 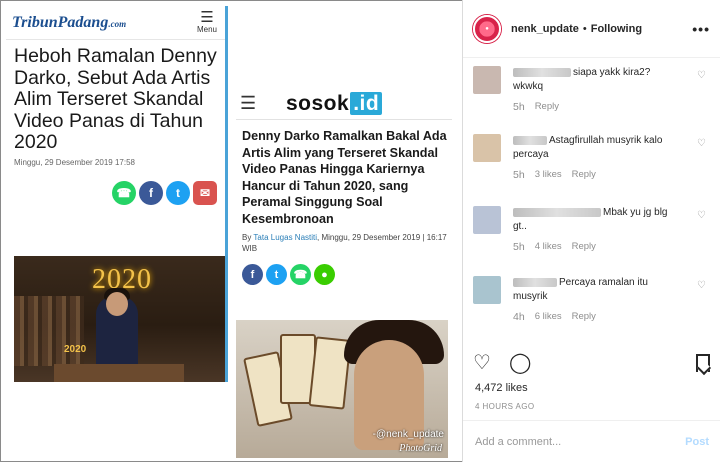 I want to click on comment-age: 4h, so click(x=519, y=317).